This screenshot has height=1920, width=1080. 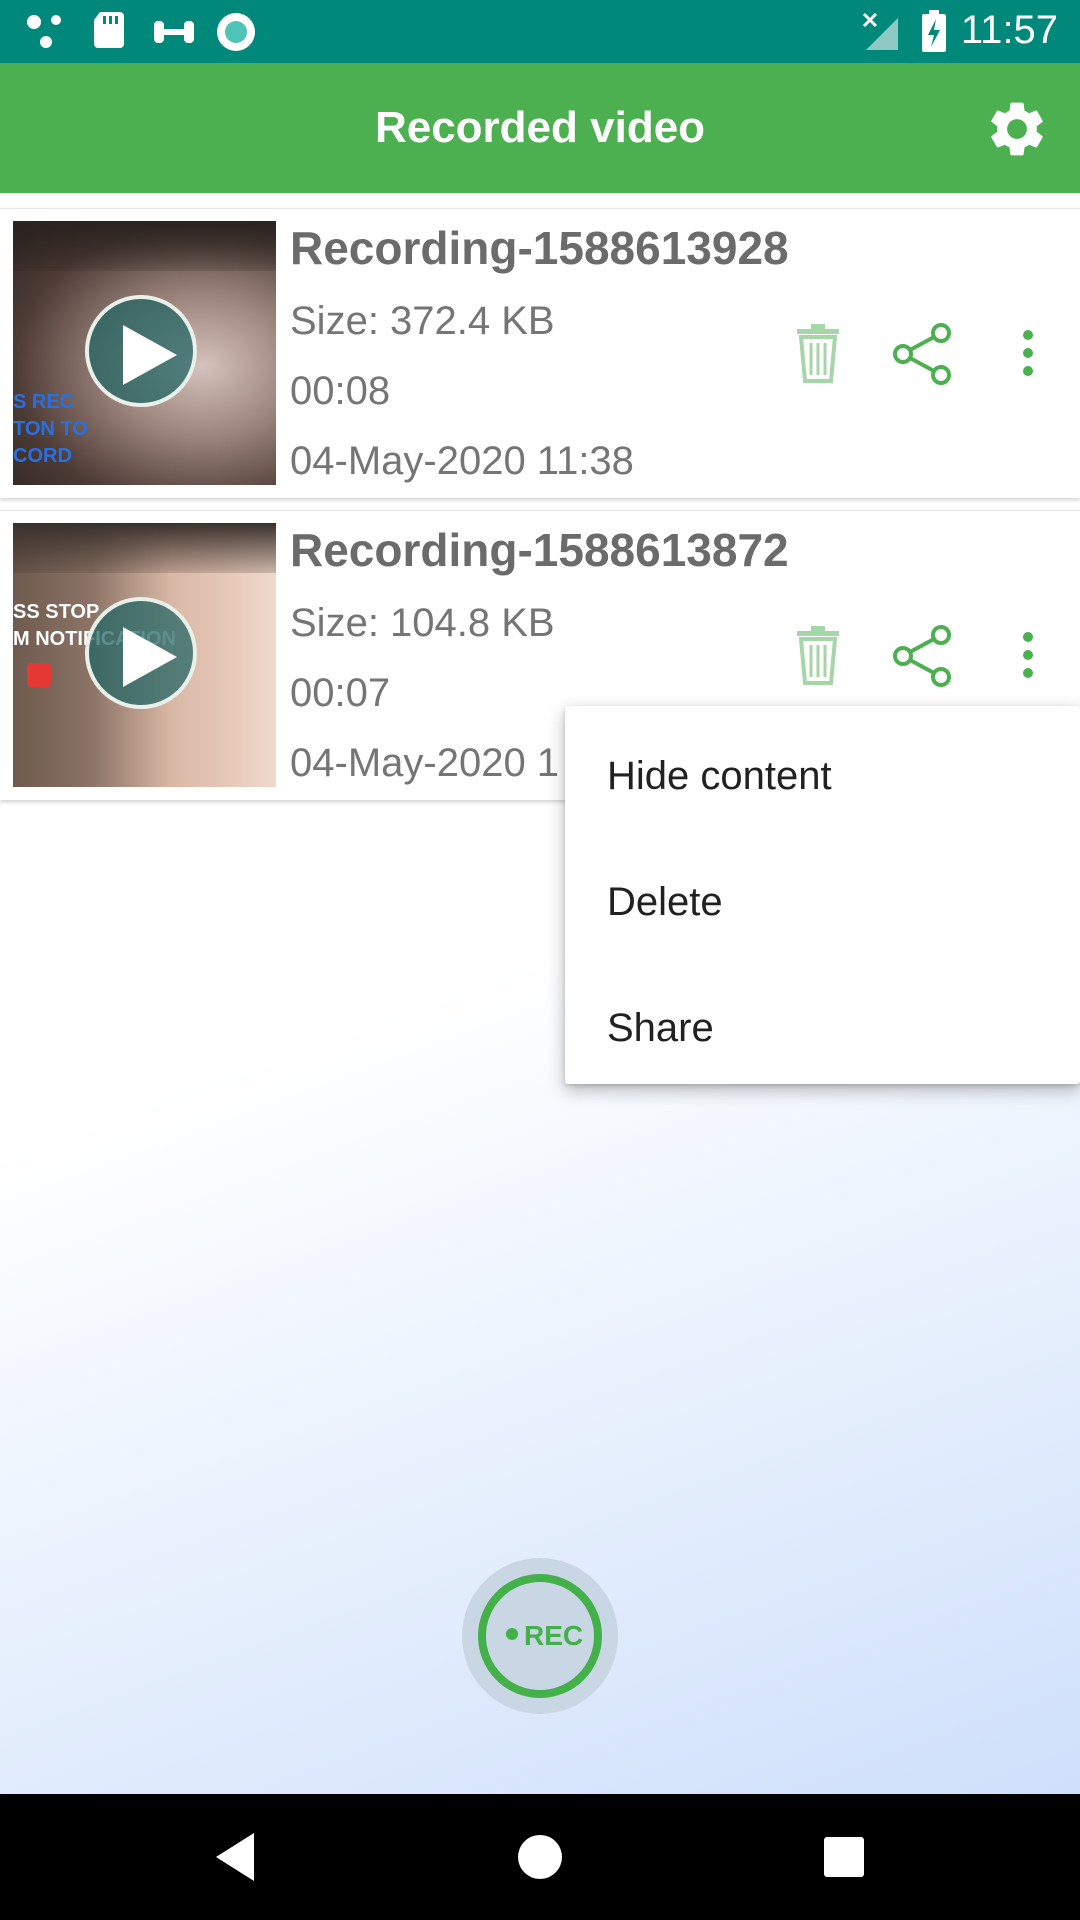 I want to click on recording-size: Size: 104.8 KB, so click(x=422, y=623).